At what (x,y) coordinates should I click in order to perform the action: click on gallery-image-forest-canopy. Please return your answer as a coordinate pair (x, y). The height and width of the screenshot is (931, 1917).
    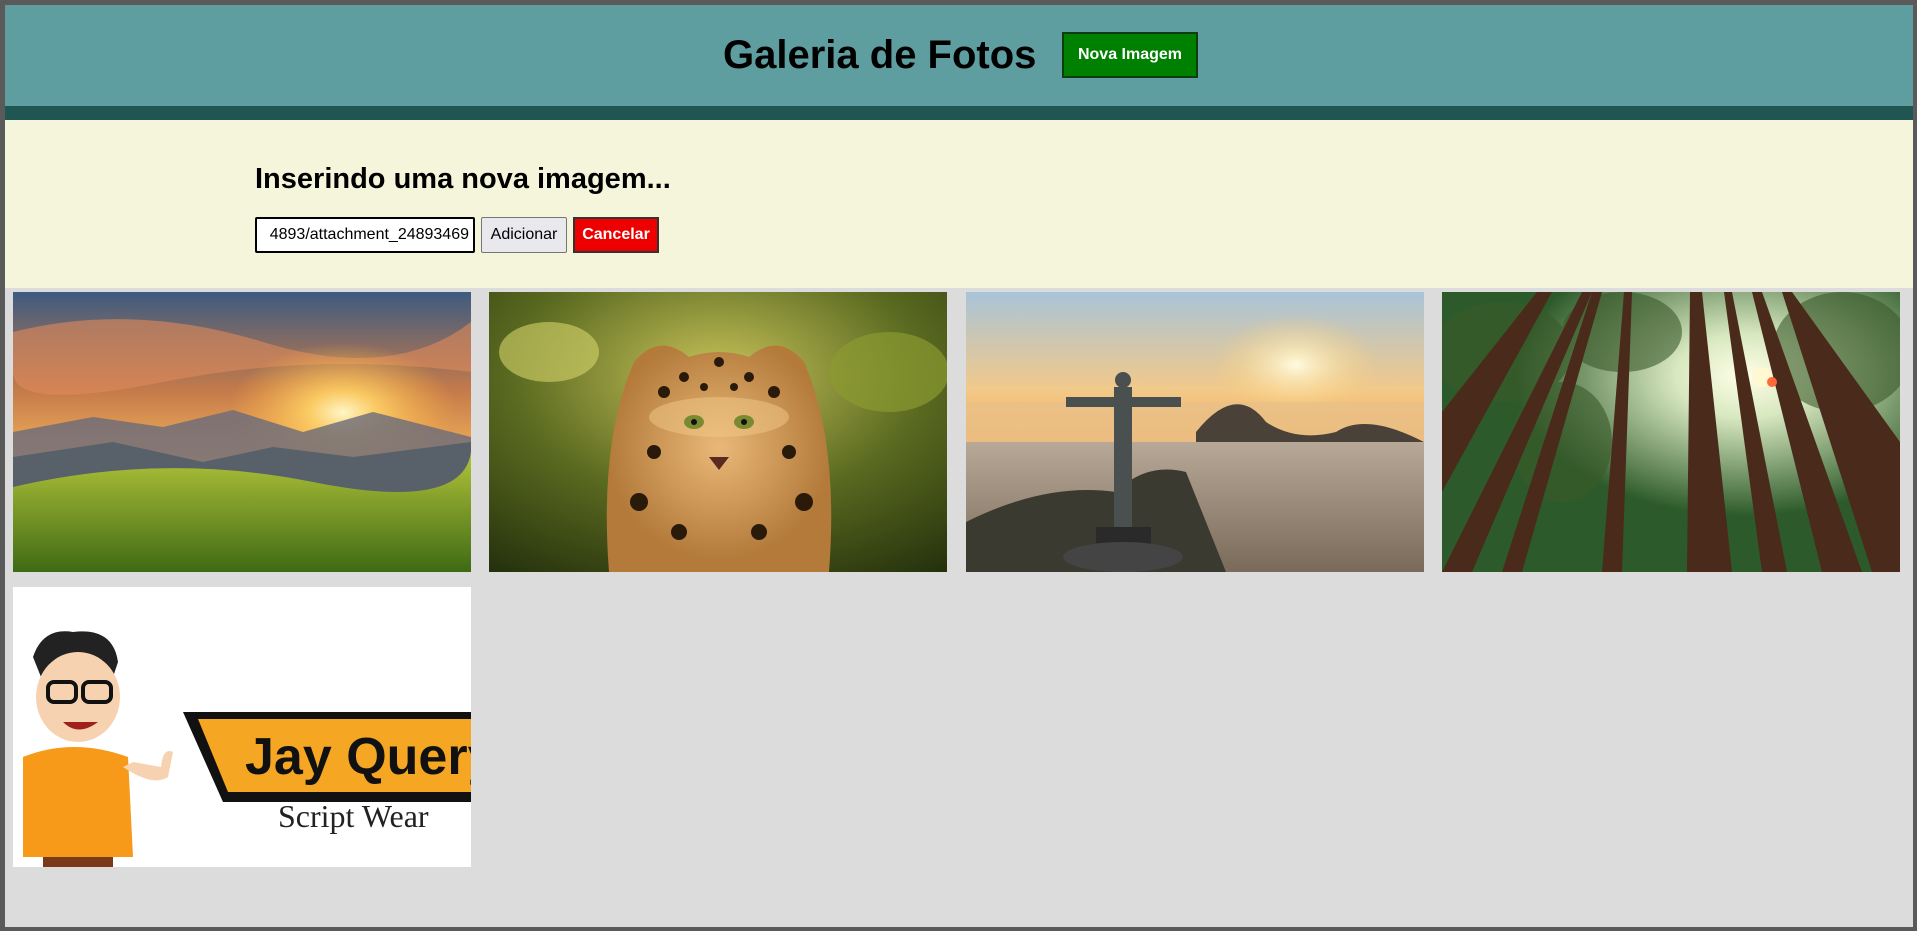
    Looking at the image, I should click on (1671, 432).